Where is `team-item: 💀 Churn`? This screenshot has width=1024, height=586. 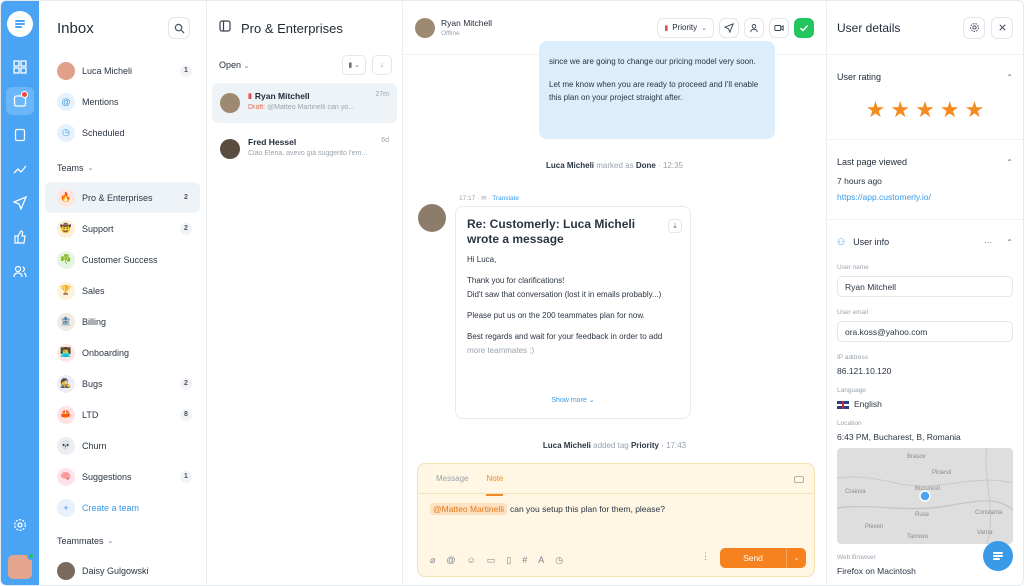 team-item: 💀 Churn is located at coordinates (122, 445).